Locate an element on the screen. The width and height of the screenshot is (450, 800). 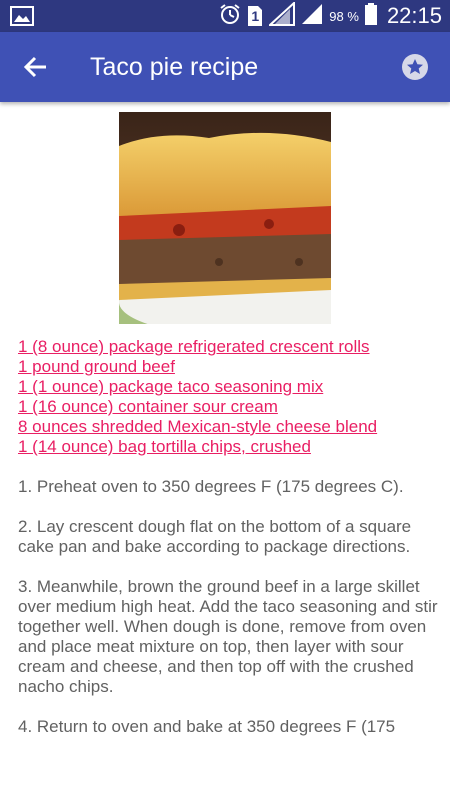
recipe-photo is located at coordinates (225, 218).